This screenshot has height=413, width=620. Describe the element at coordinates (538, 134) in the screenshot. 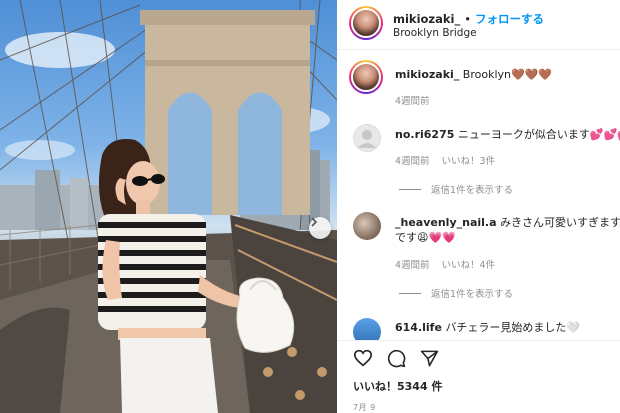

I see `comment-text: ニューヨークが似合います💕💕💕` at that location.